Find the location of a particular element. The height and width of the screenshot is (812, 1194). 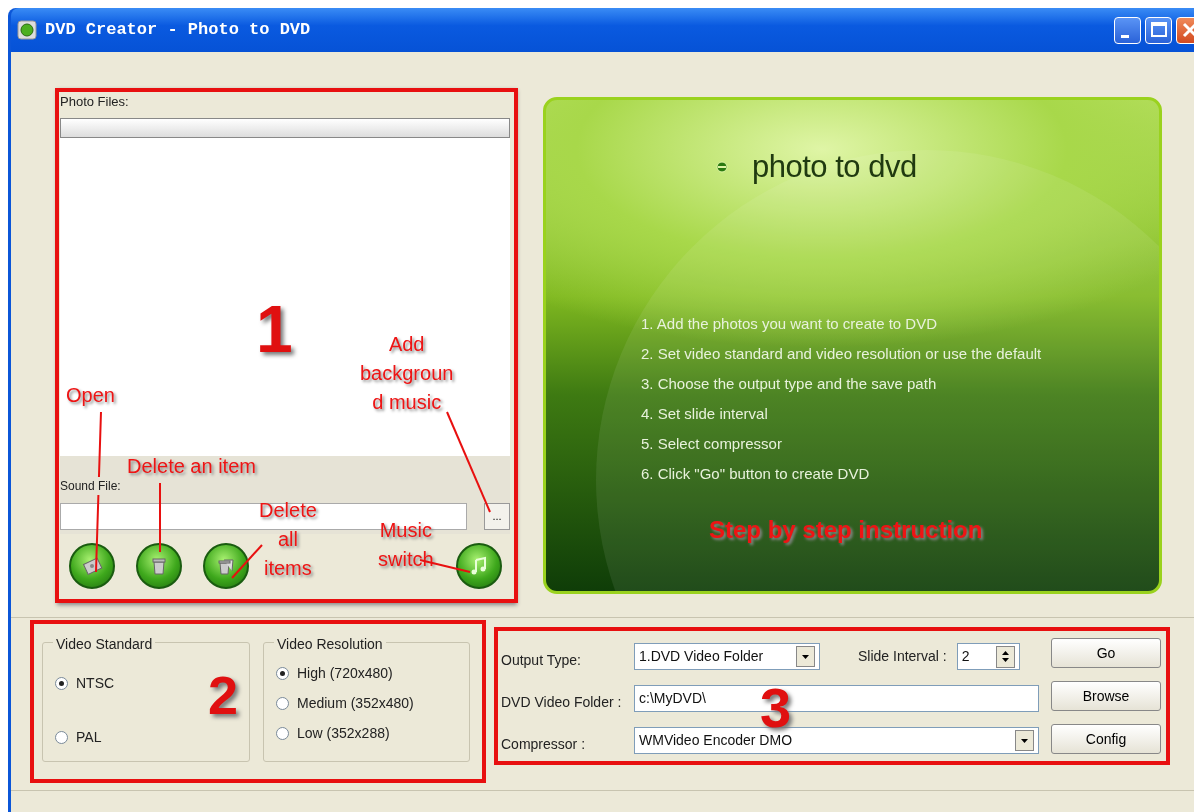

window-title: DVD Creator - Photo to DVD is located at coordinates (178, 30).